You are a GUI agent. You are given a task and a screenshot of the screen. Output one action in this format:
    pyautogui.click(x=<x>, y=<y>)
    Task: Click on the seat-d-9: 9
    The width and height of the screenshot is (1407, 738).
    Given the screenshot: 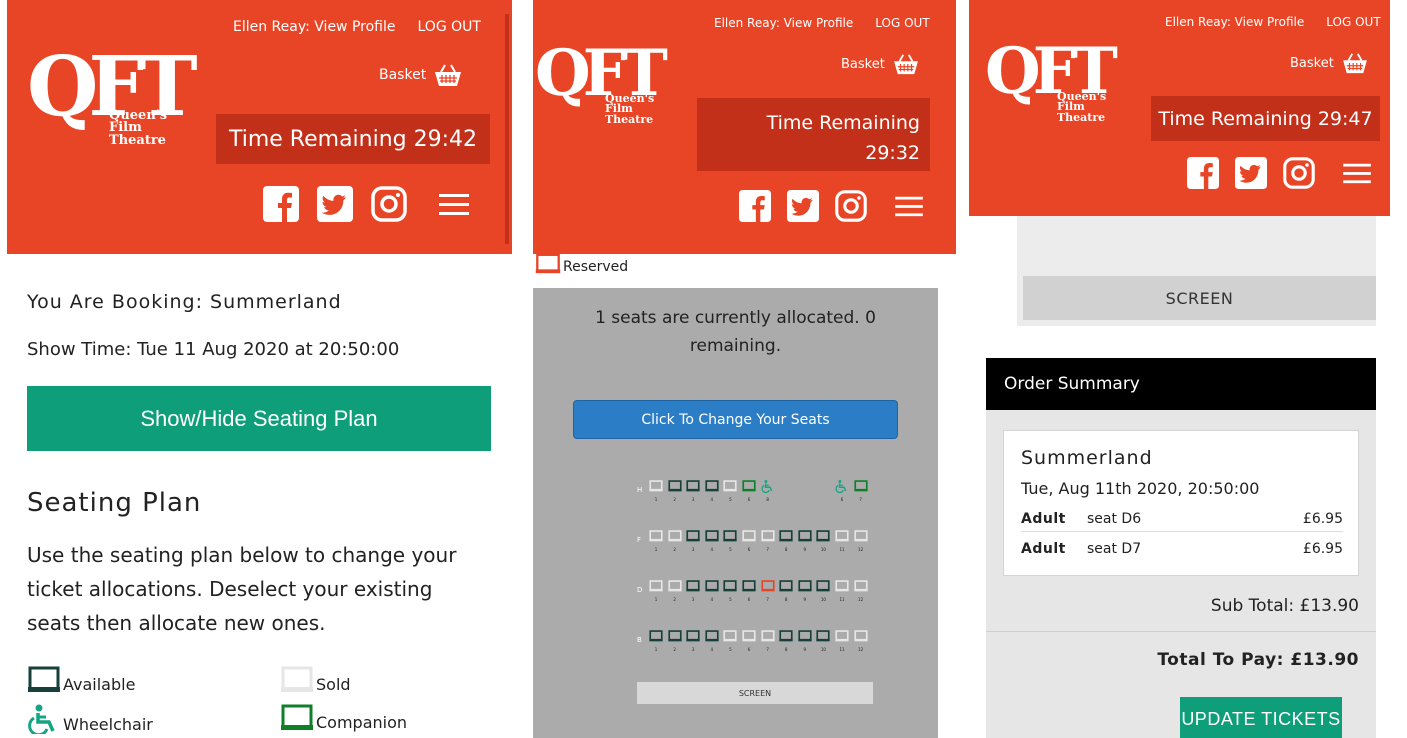 What is the action you would take?
    pyautogui.click(x=805, y=590)
    